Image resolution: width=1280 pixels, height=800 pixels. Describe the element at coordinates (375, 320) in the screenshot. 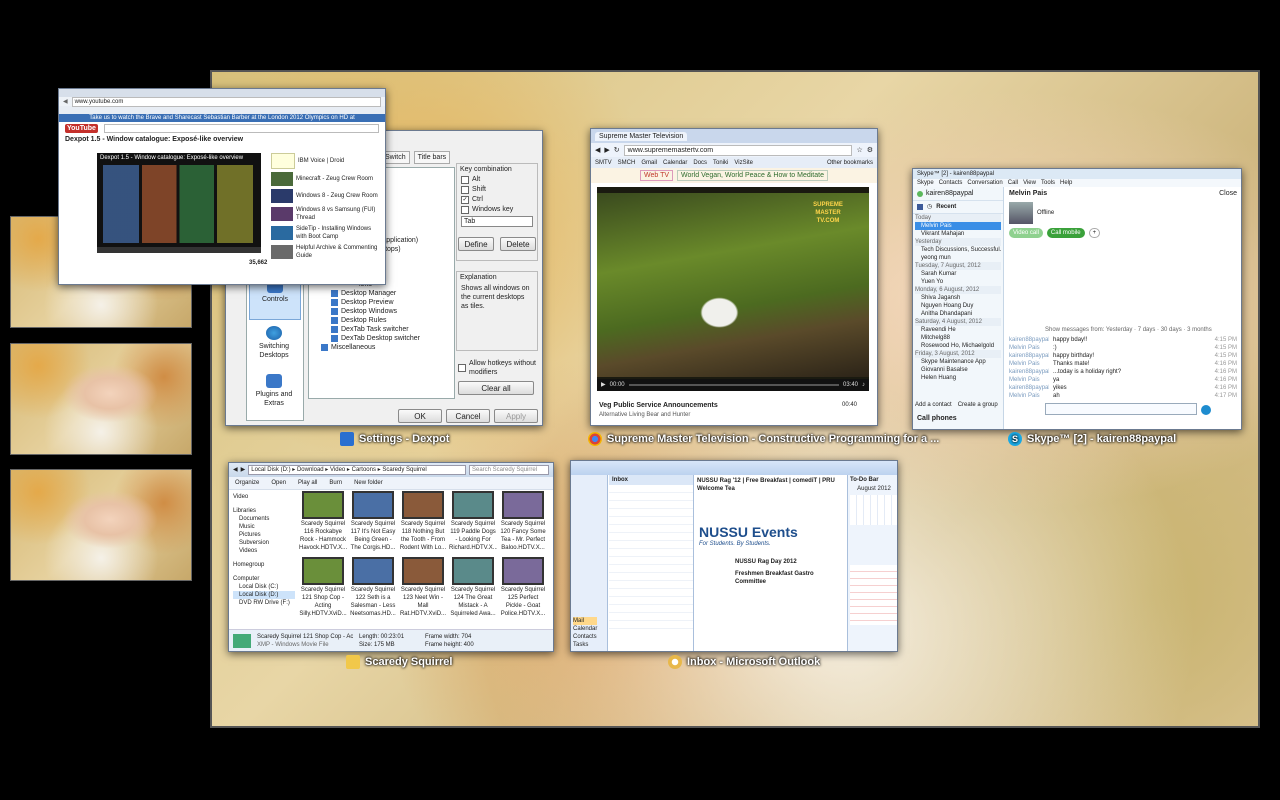

I see `tree-item: Desktop Rules` at that location.